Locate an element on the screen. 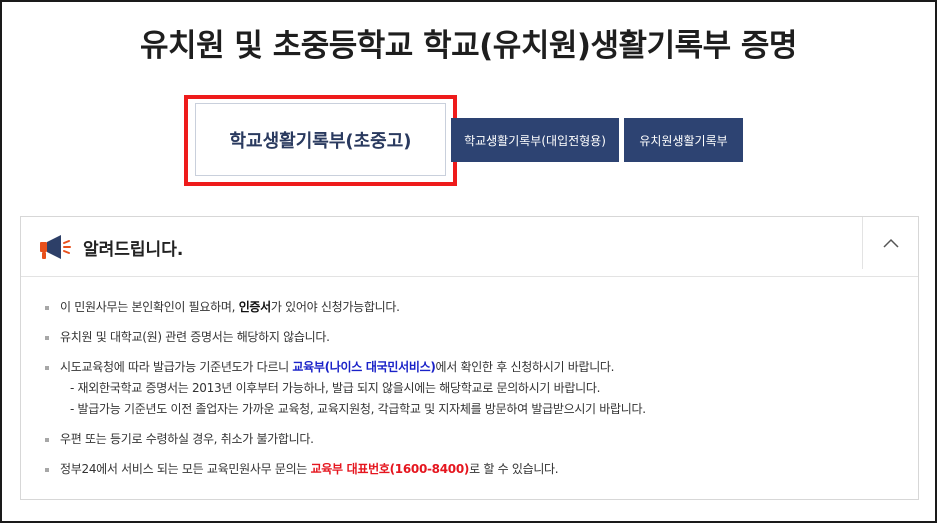 The width and height of the screenshot is (937, 523). notice-title: 알려드립니다. is located at coordinates (133, 250).